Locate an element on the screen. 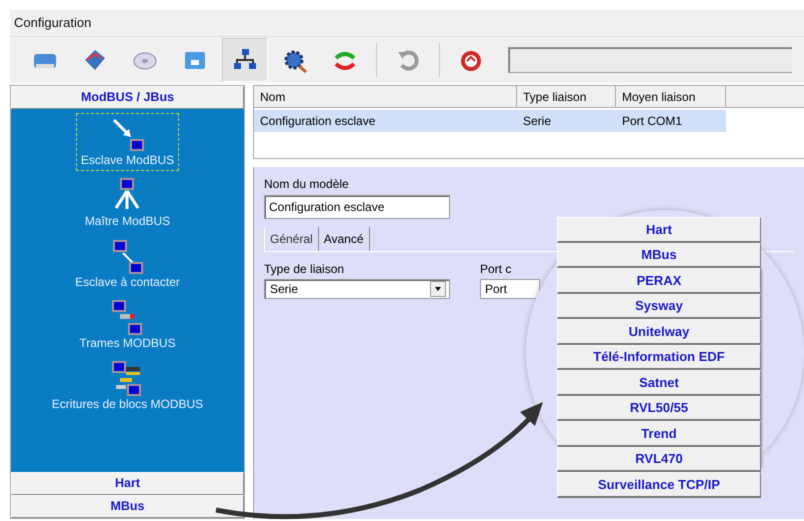  section-header: Trend is located at coordinates (659, 433).